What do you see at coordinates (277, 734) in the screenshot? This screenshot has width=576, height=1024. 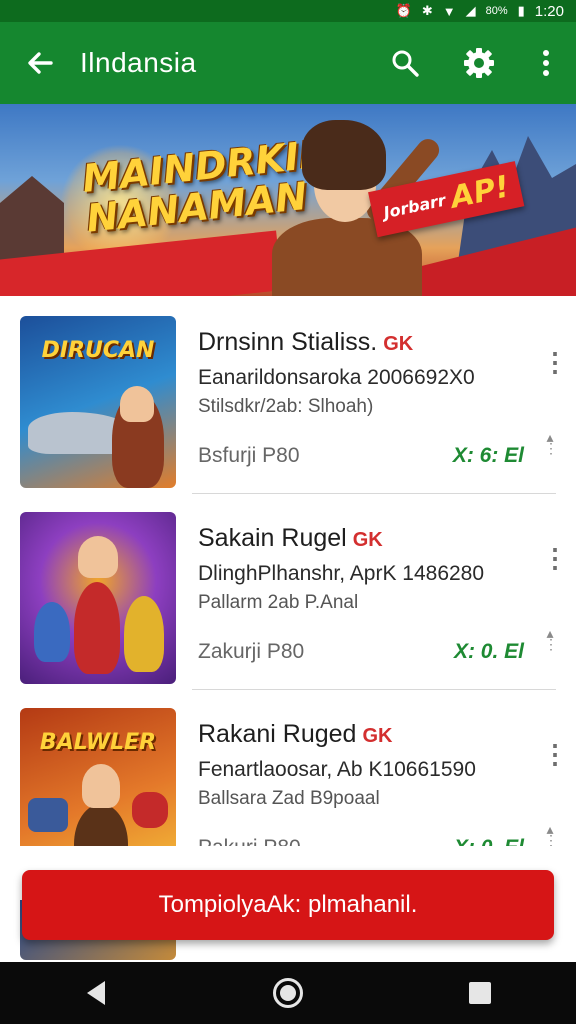 I see `game-name-text: Rakani Ruged` at bounding box center [277, 734].